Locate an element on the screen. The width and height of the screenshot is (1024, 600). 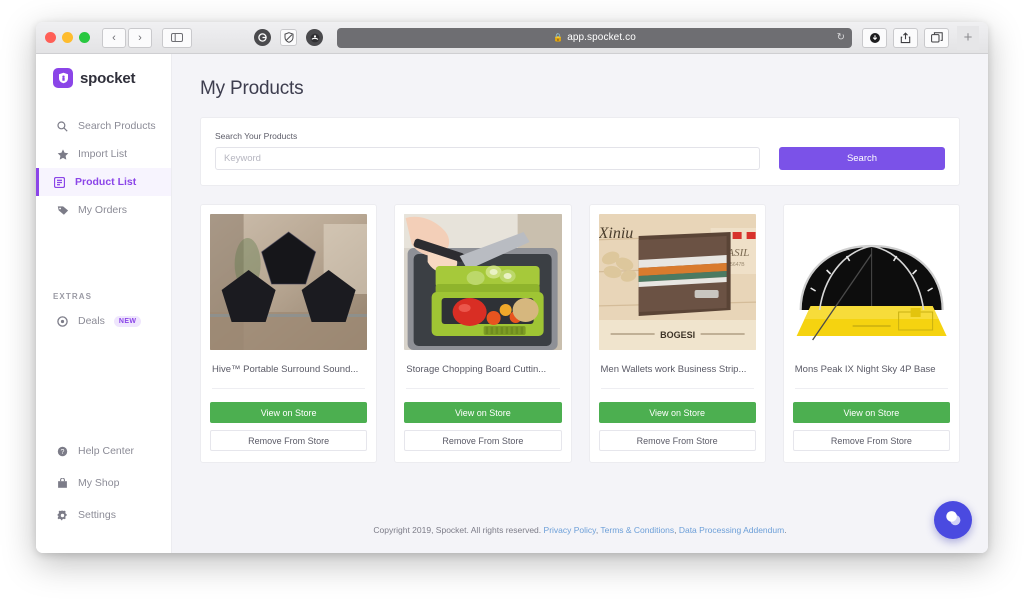
page-title: My Products is located at coordinates (252, 88).